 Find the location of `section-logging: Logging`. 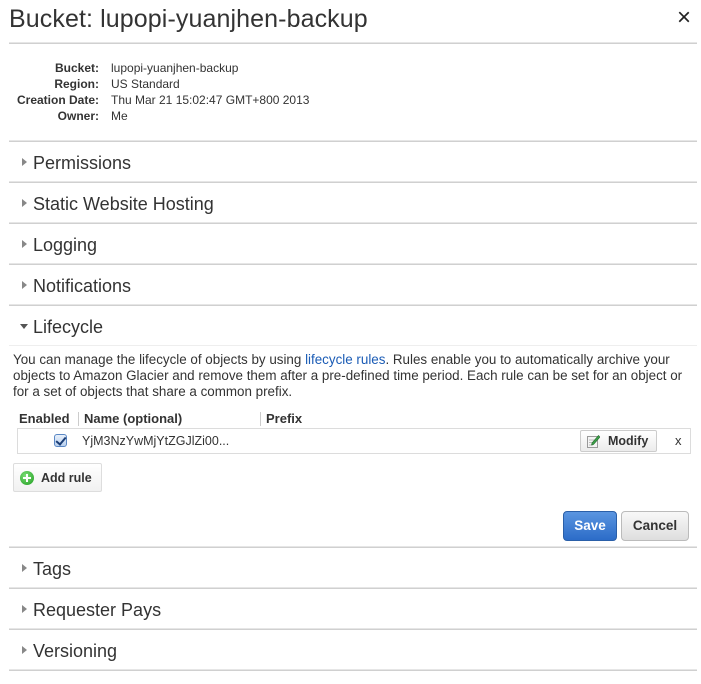

section-logging: Logging is located at coordinates (353, 245).